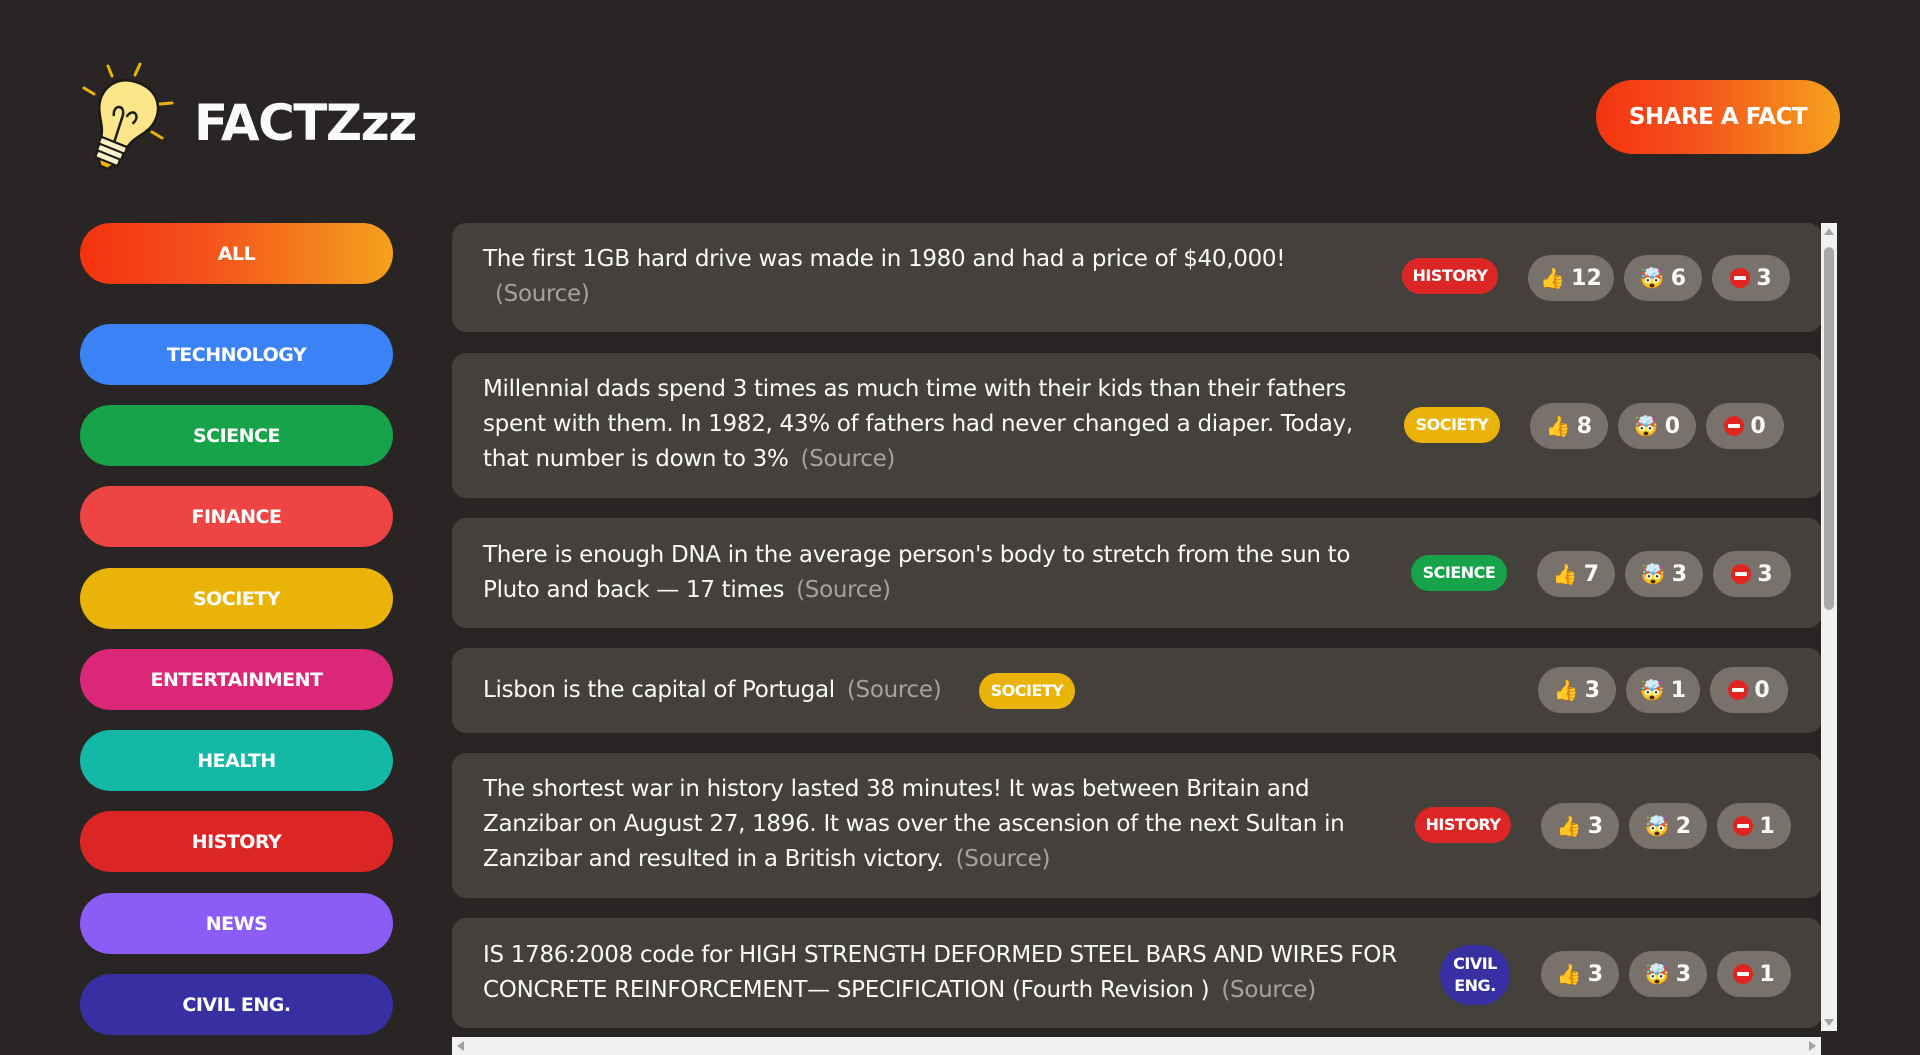 The image size is (1920, 1055). I want to click on scrollbar-thumb, so click(1829, 428).